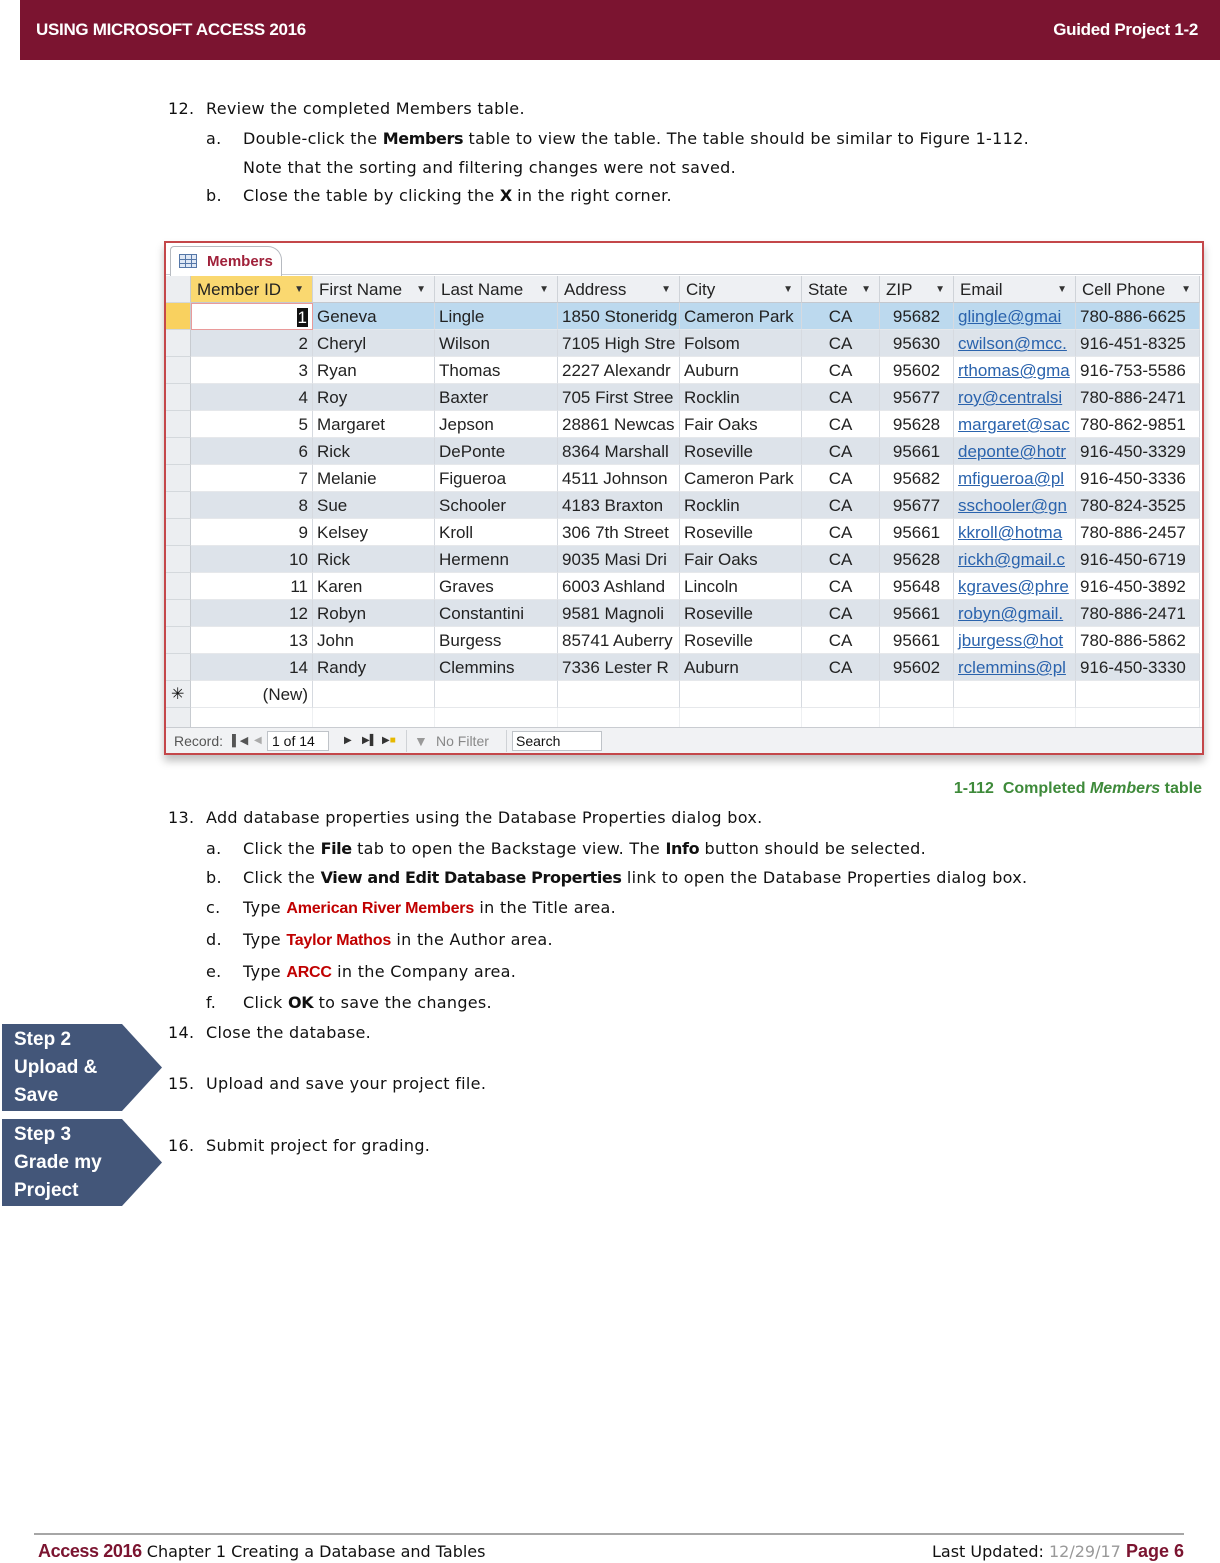 The height and width of the screenshot is (1563, 1220). What do you see at coordinates (252, 586) in the screenshot?
I see `table-cell: 11` at bounding box center [252, 586].